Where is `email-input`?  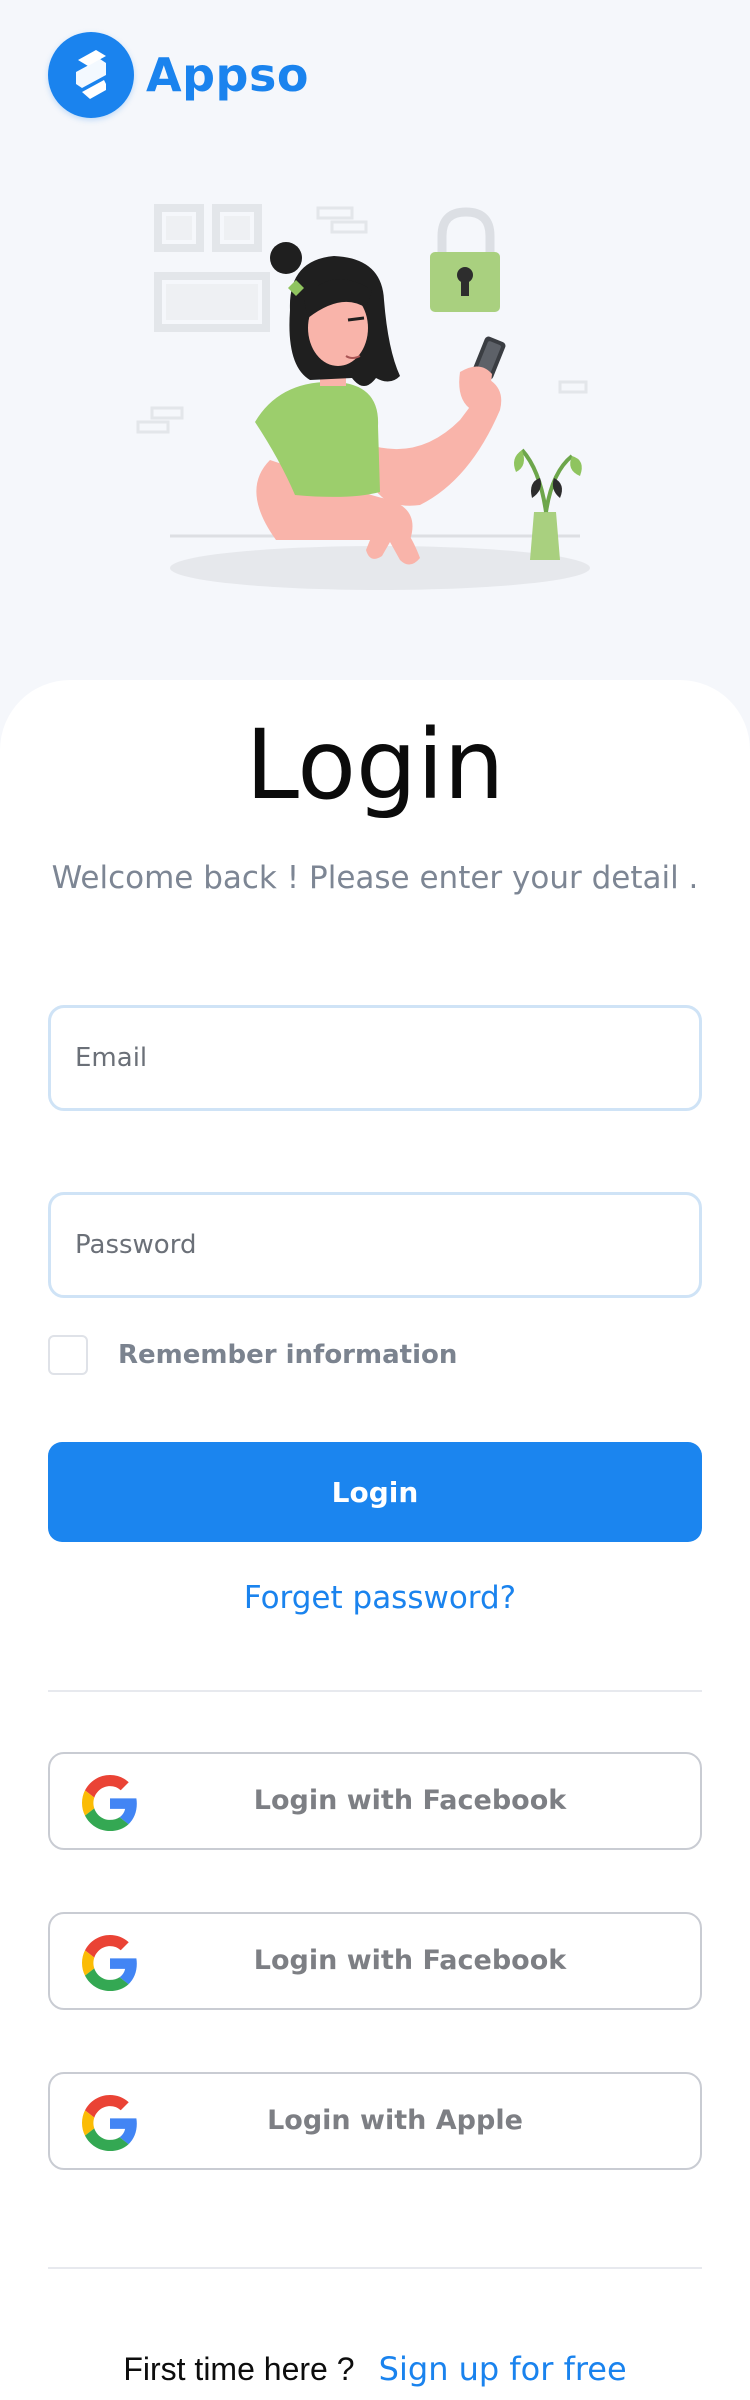
email-input is located at coordinates (387, 1058).